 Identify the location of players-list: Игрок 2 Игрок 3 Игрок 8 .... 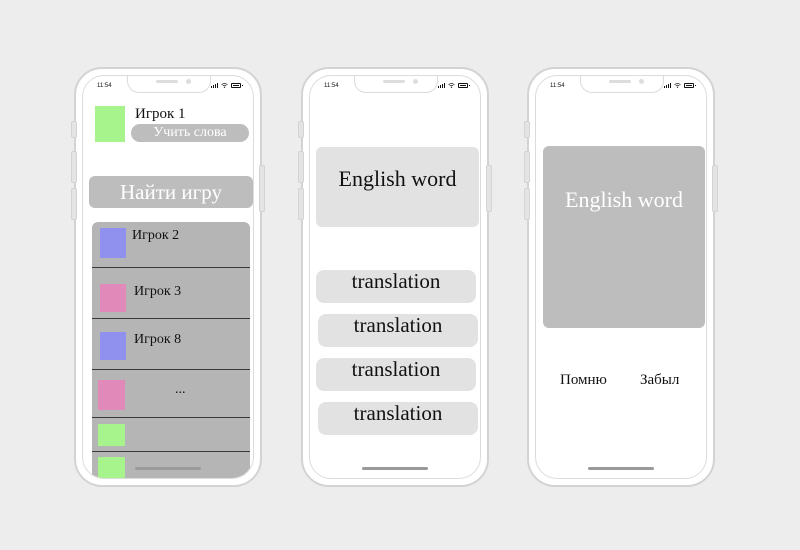
(171, 350).